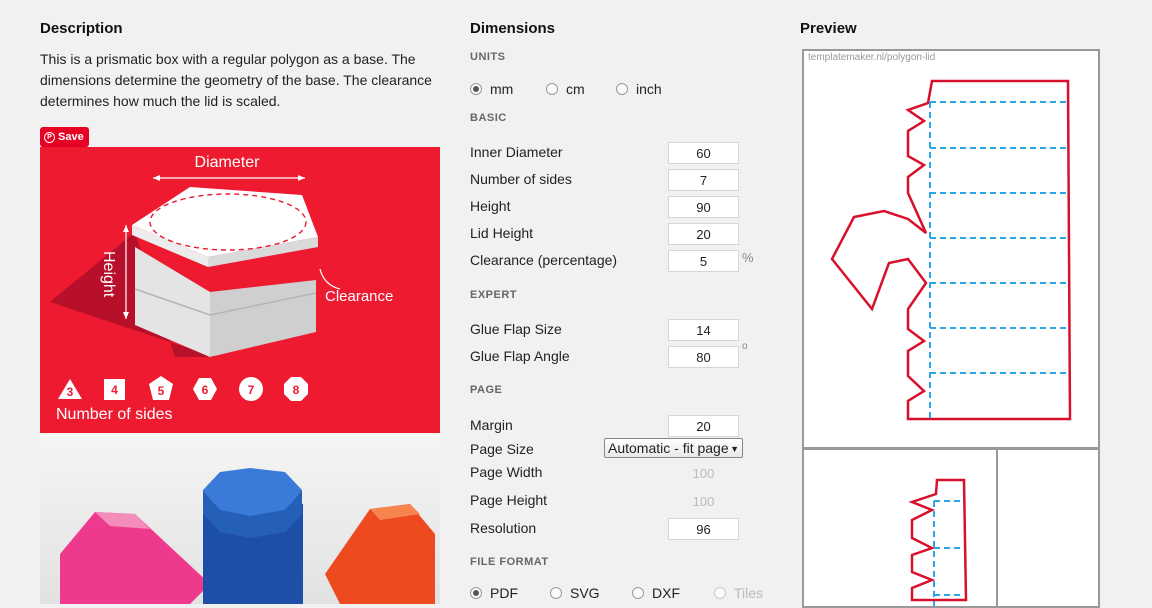  What do you see at coordinates (494, 295) in the screenshot?
I see `expert-section-label: EXPERT` at bounding box center [494, 295].